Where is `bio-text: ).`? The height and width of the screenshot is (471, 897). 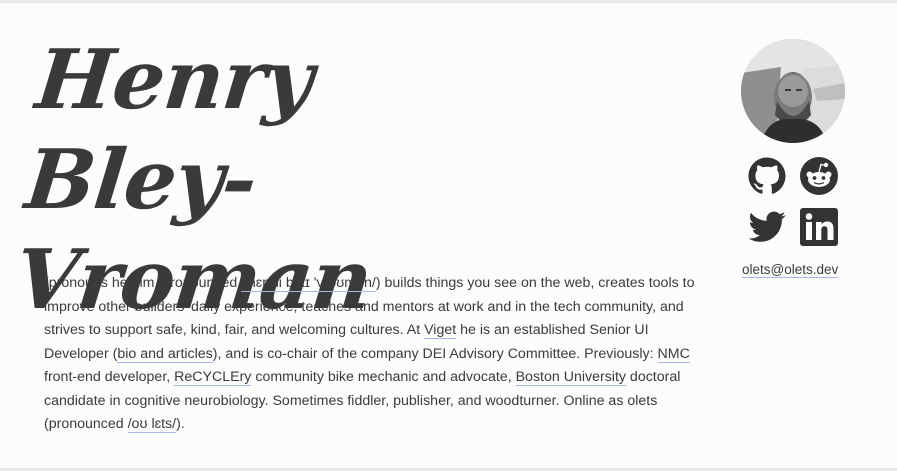 bio-text: ). is located at coordinates (180, 424).